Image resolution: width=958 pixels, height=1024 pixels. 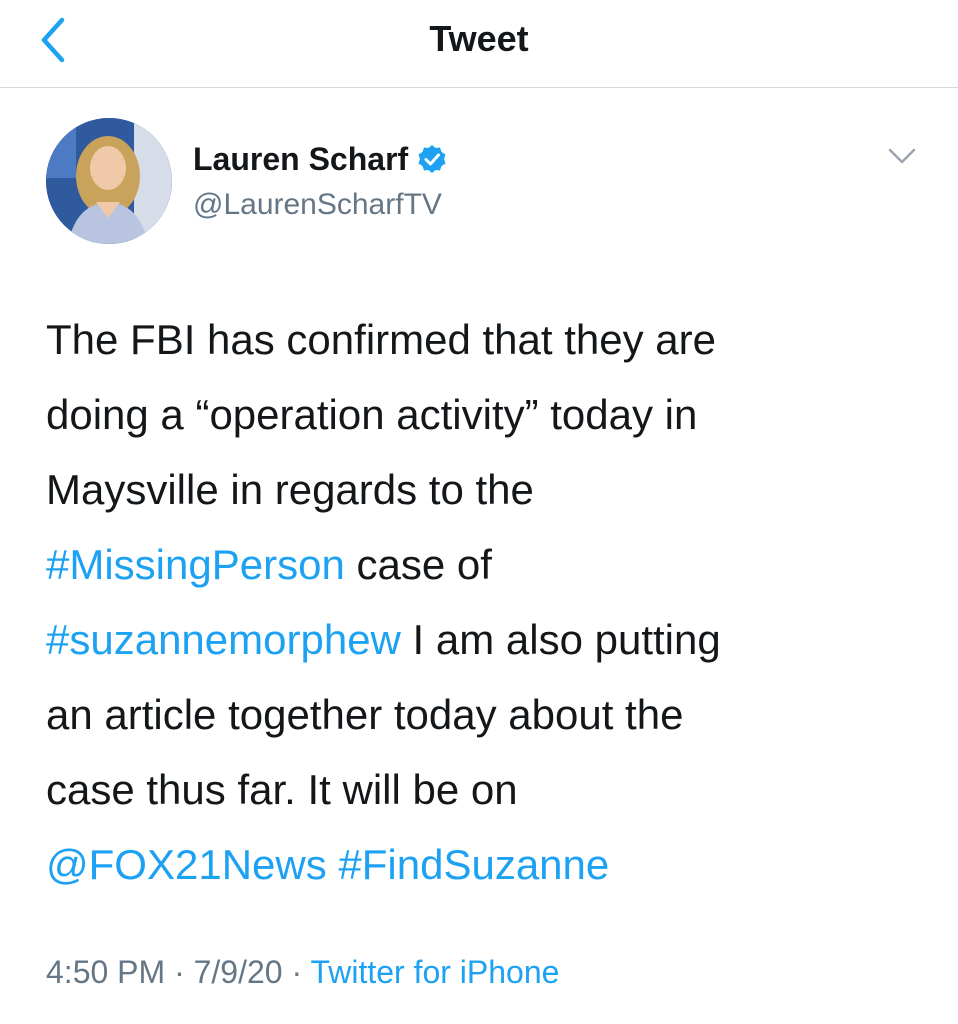 I want to click on tweet-text-line: Maysville in regards to the, so click(x=290, y=489).